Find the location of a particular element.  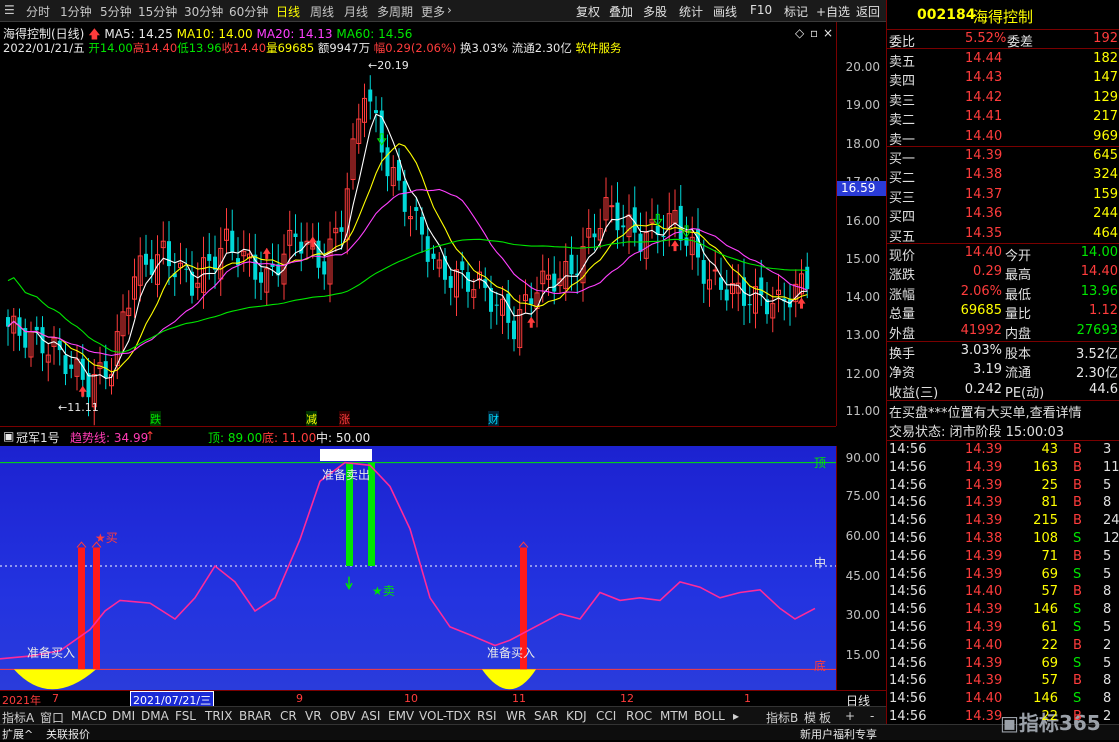

orderbook-row: 卖五 14.44 182 is located at coordinates (1003, 60).